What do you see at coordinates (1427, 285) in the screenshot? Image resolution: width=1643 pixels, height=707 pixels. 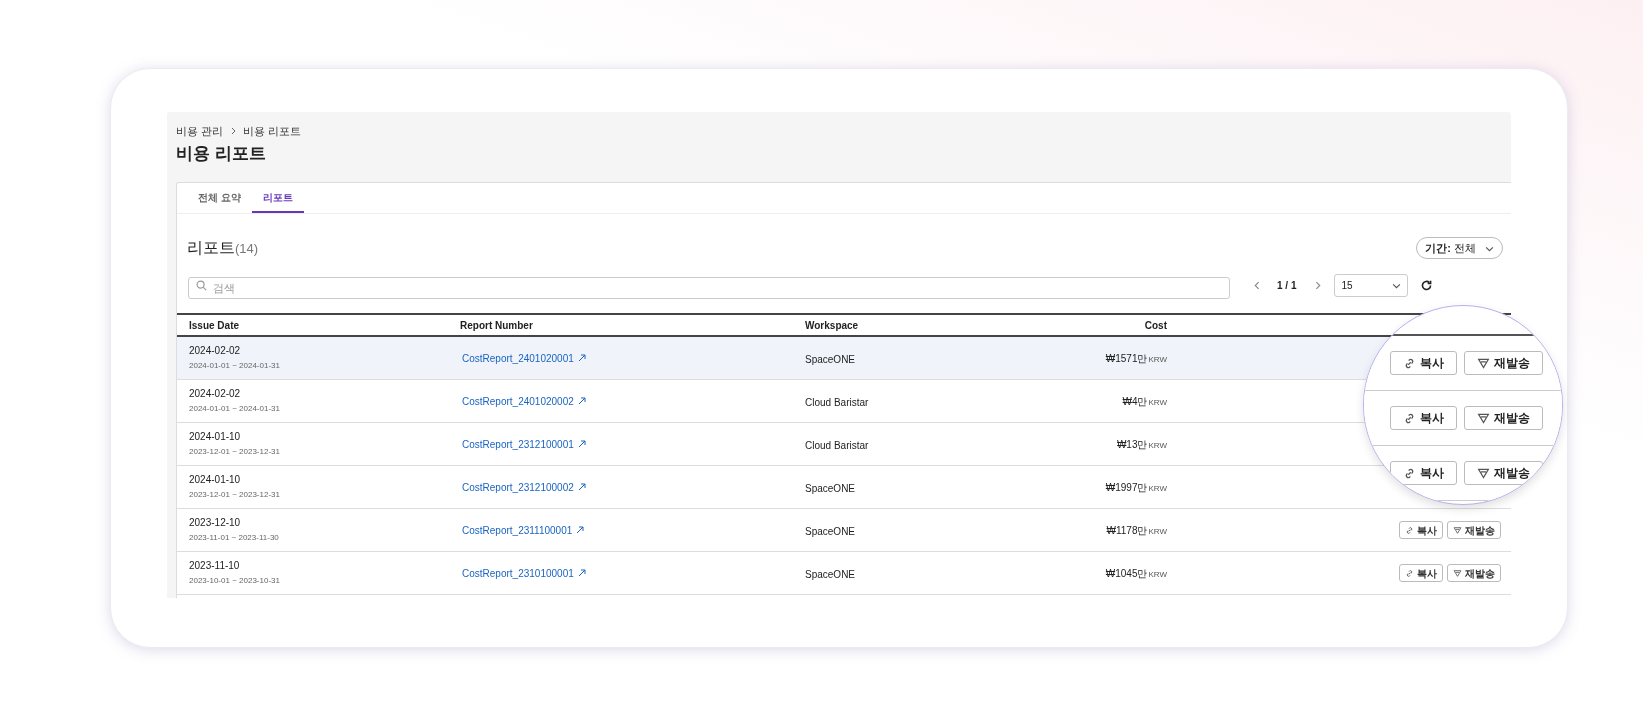 I see `refresh-icon` at bounding box center [1427, 285].